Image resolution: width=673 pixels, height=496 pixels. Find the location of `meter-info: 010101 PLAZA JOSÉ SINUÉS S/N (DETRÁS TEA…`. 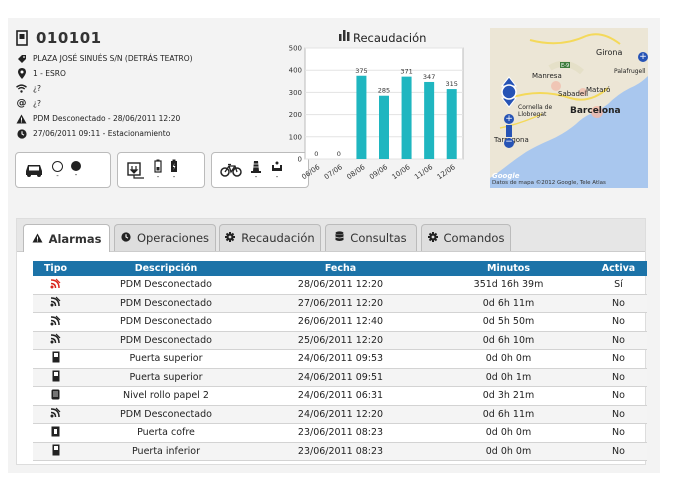

meter-info: 010101 PLAZA JOSÉ SINUÉS S/N (DETRÁS TEA… is located at coordinates (151, 84).